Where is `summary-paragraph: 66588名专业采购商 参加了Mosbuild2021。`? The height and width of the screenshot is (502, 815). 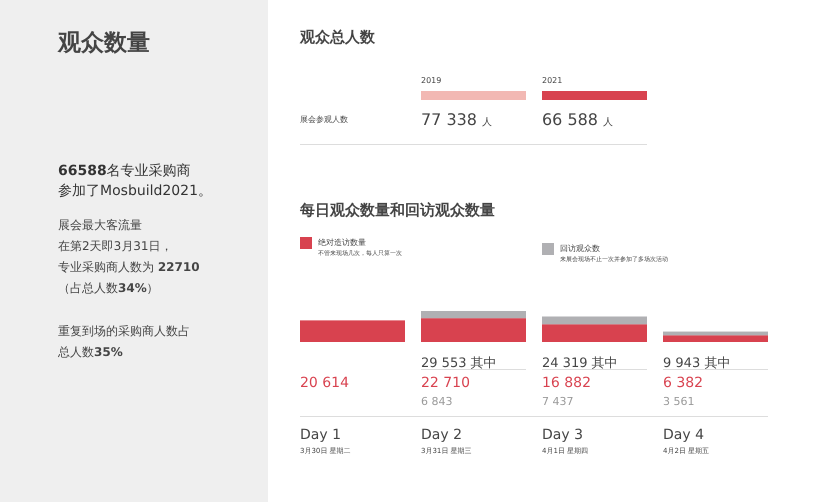 summary-paragraph: 66588名专业采购商 参加了Mosbuild2021。 is located at coordinates (135, 181).